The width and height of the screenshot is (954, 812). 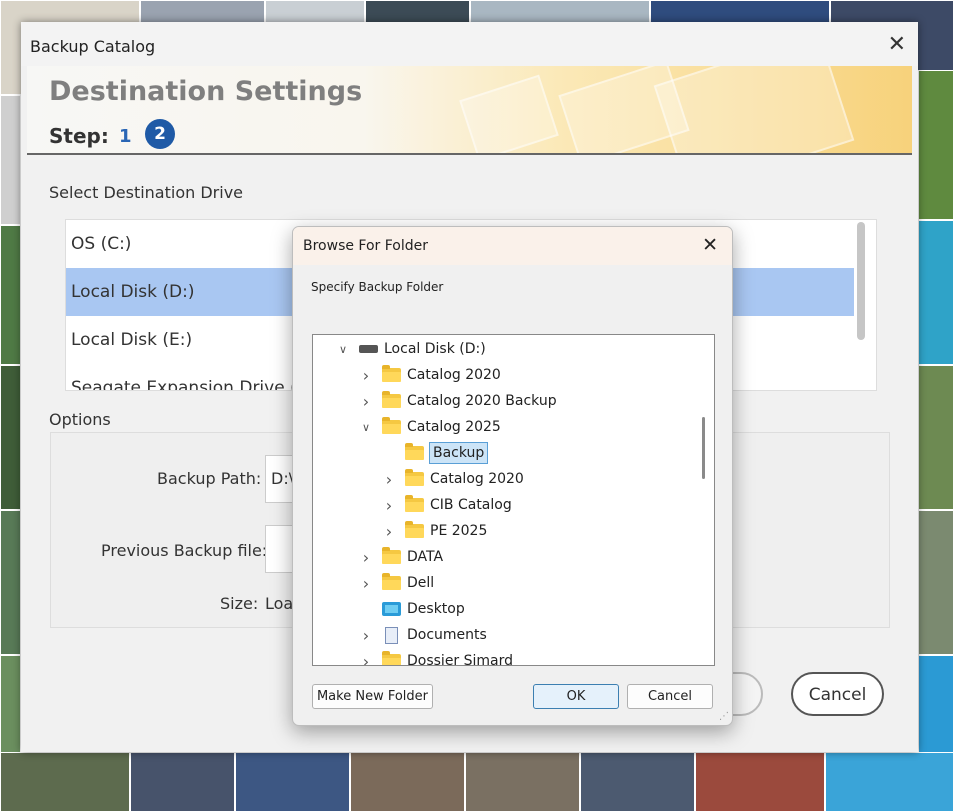 I want to click on folder-tree-label: Dell, so click(x=421, y=583).